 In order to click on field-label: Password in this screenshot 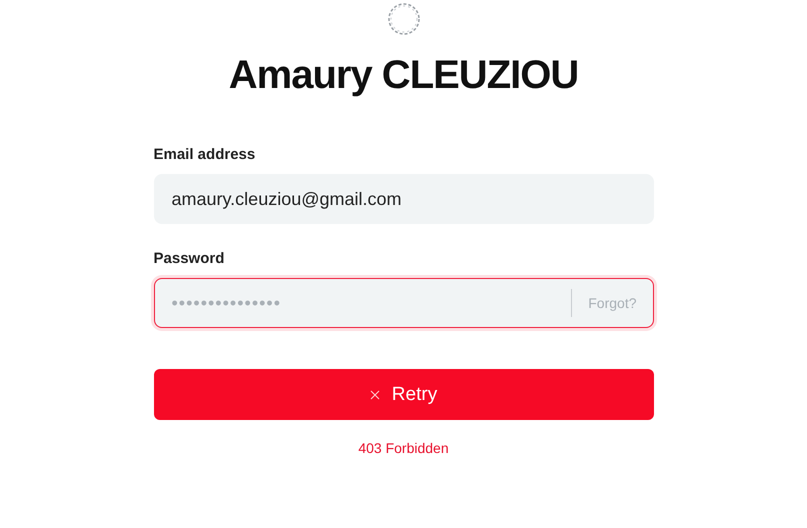, I will do `click(190, 259)`.